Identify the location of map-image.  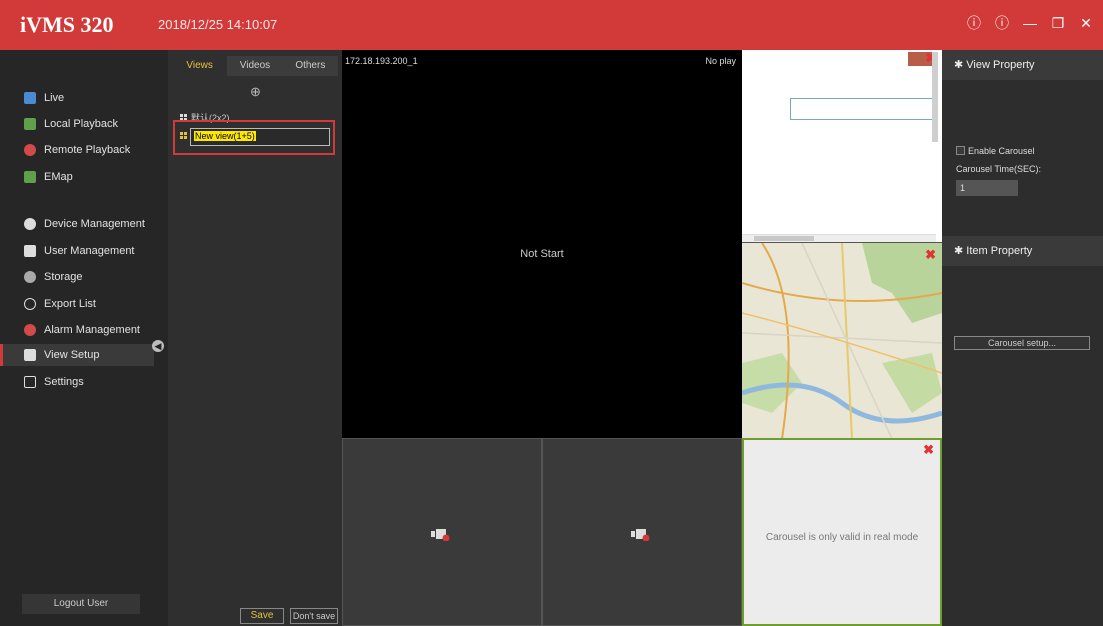
(842, 340).